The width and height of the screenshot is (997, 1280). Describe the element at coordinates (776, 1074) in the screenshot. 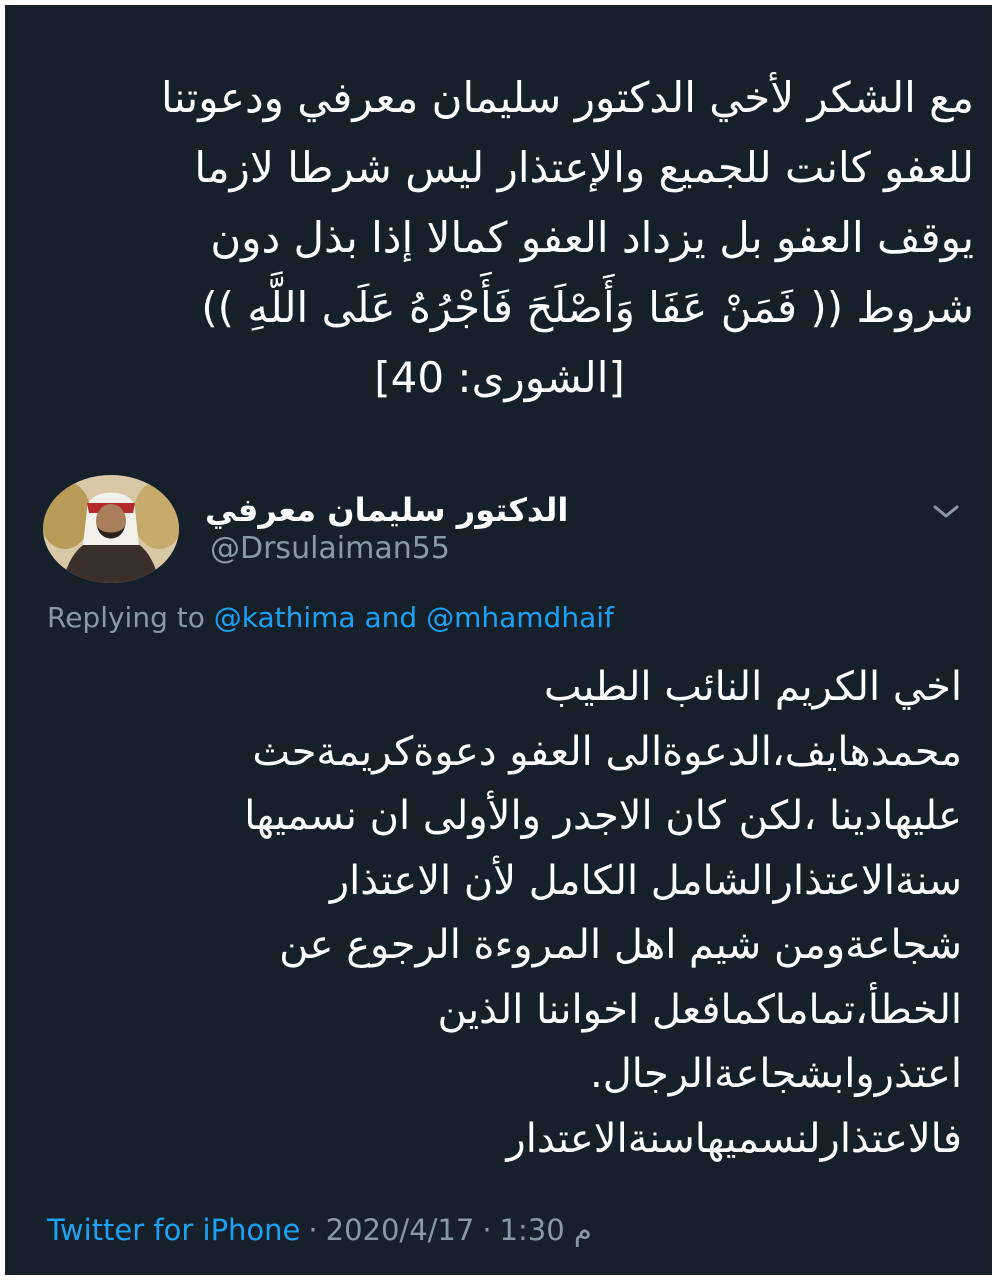

I see `tweet-line: اعتذروابشجاعةالرجال.` at that location.